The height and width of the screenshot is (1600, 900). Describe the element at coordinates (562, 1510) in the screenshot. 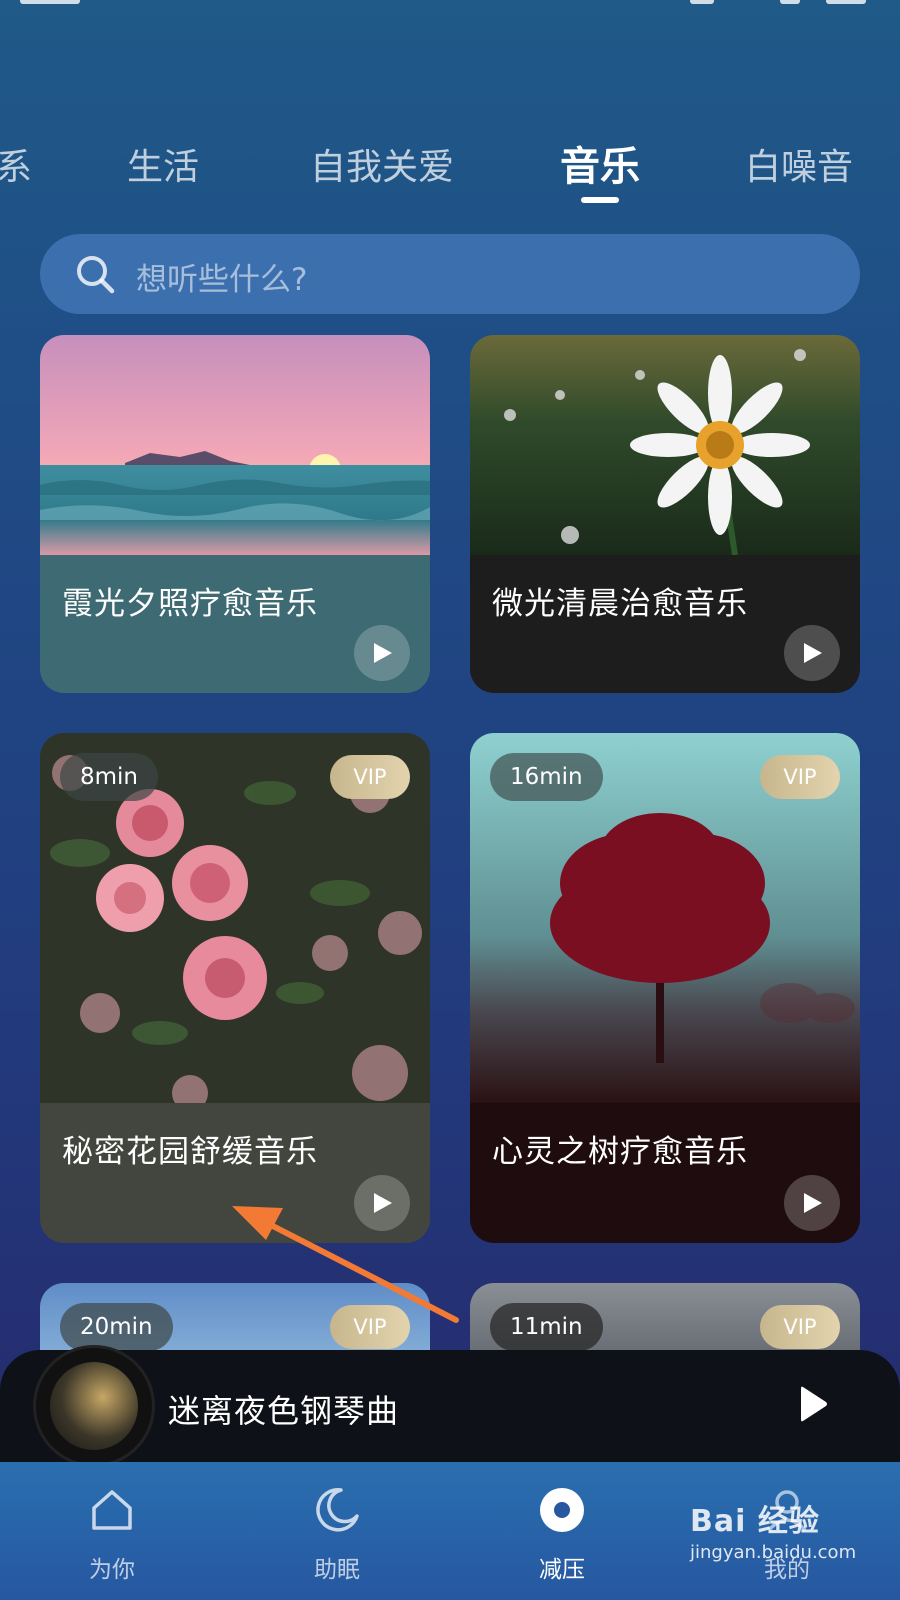

I see `record-icon` at that location.